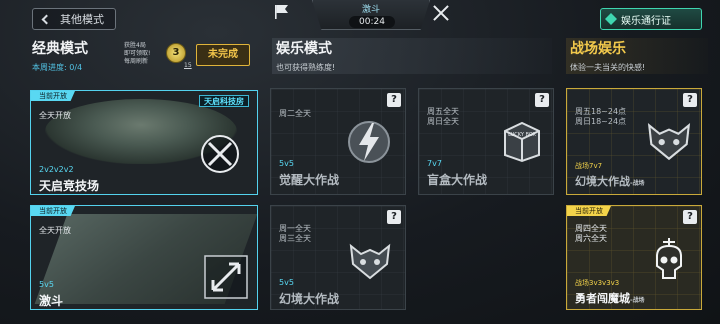  I want to click on section-subtitle: 体验一夫当关的快感!, so click(608, 67).